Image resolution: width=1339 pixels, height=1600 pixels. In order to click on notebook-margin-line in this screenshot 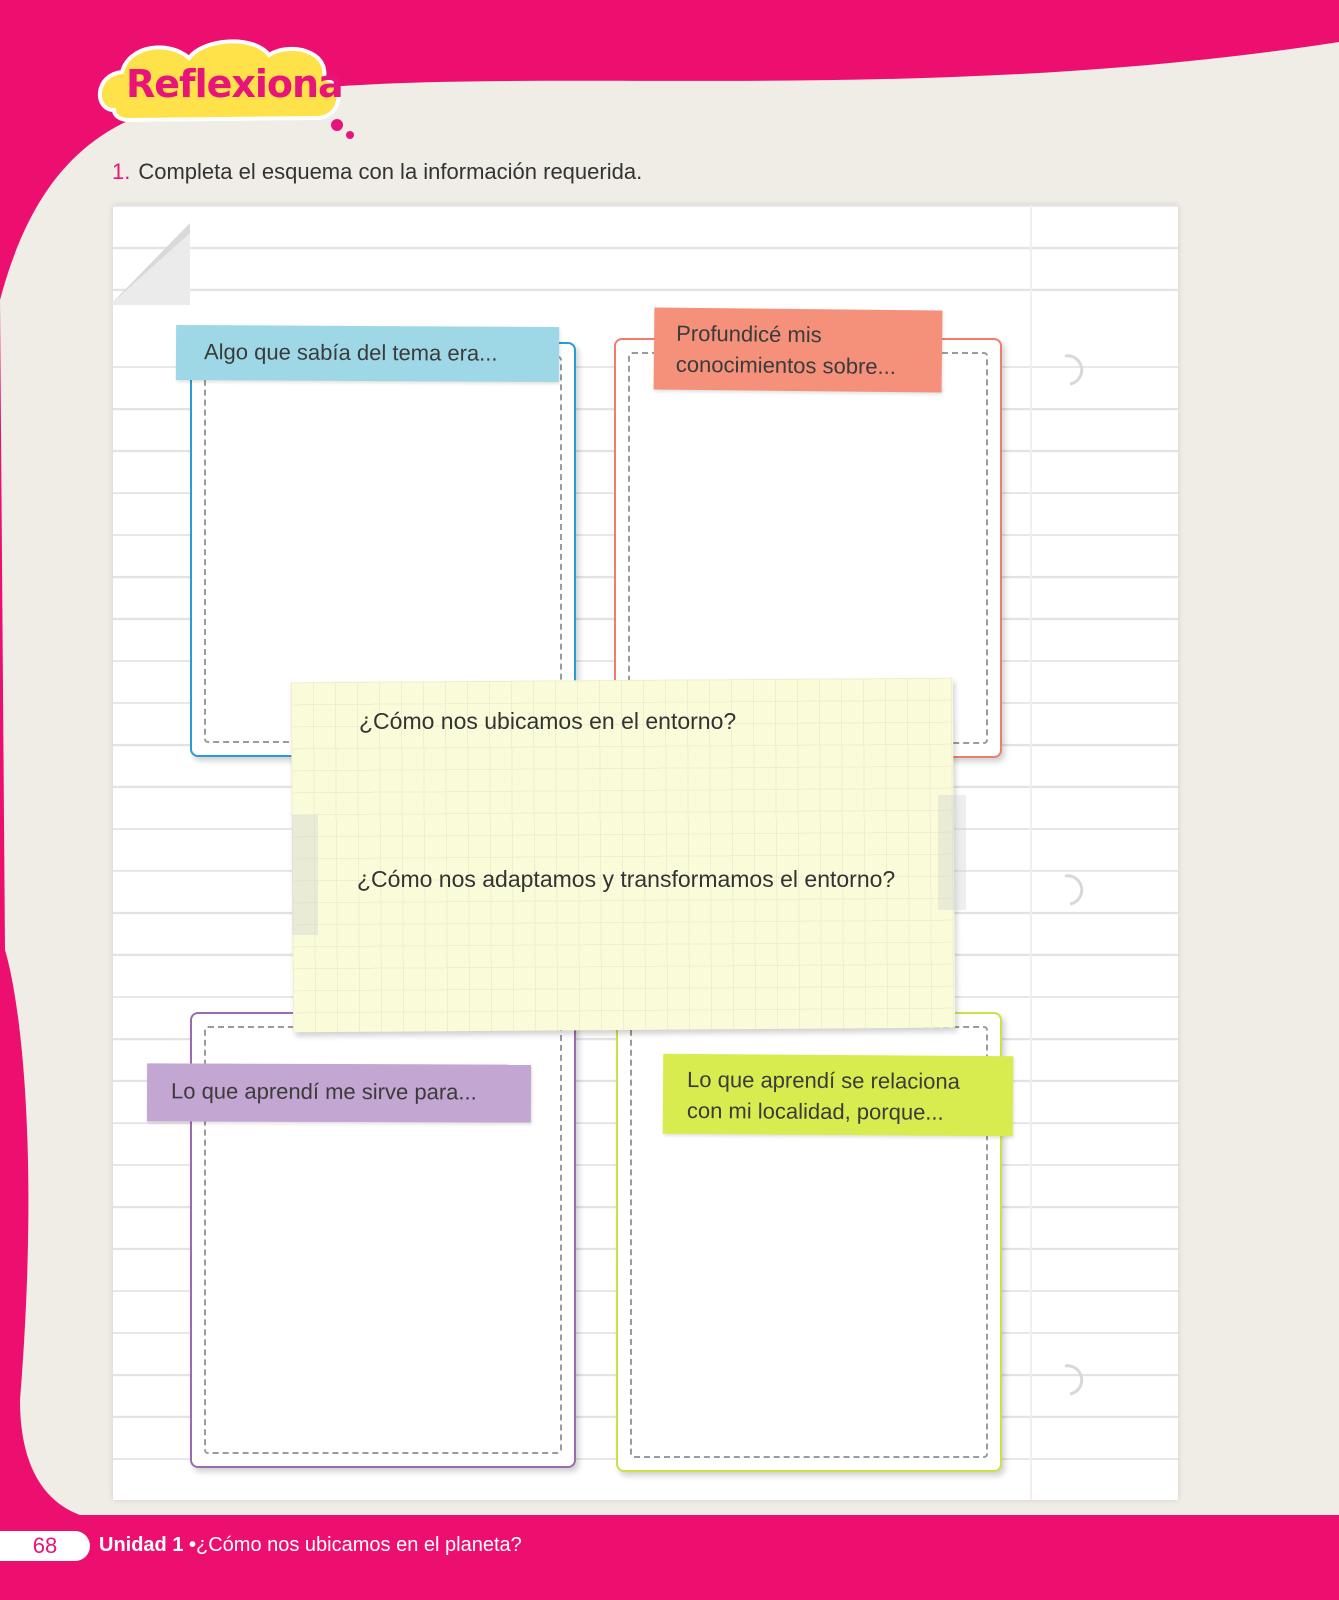, I will do `click(1031, 852)`.